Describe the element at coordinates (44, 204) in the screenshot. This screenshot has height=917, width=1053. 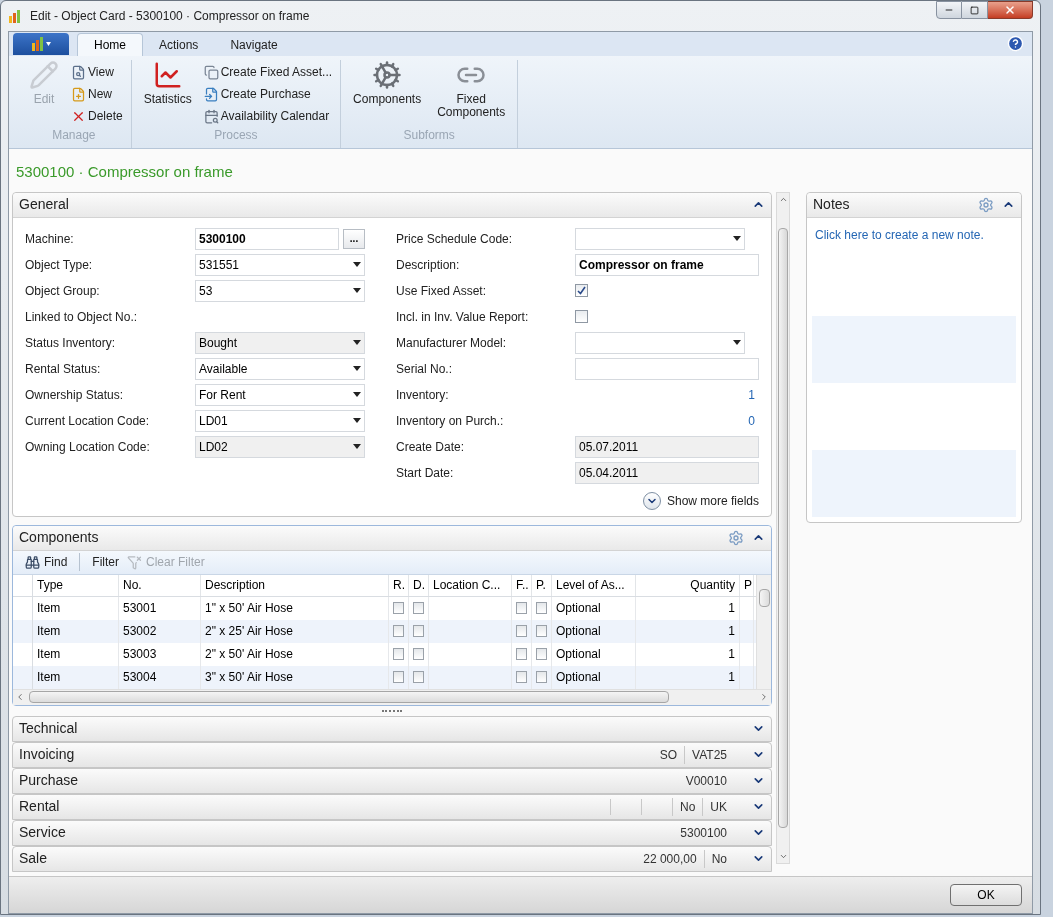
I see `section-title: General` at that location.